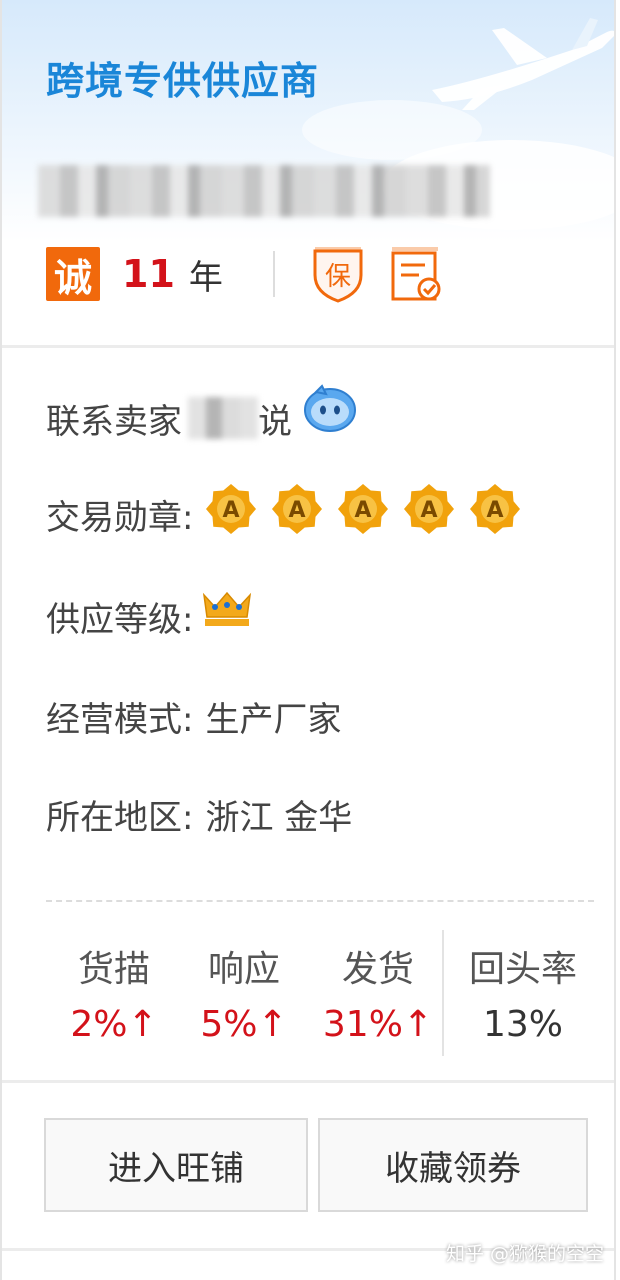 The image size is (620, 1280). I want to click on seller-name-suffix: 说, so click(275, 421).